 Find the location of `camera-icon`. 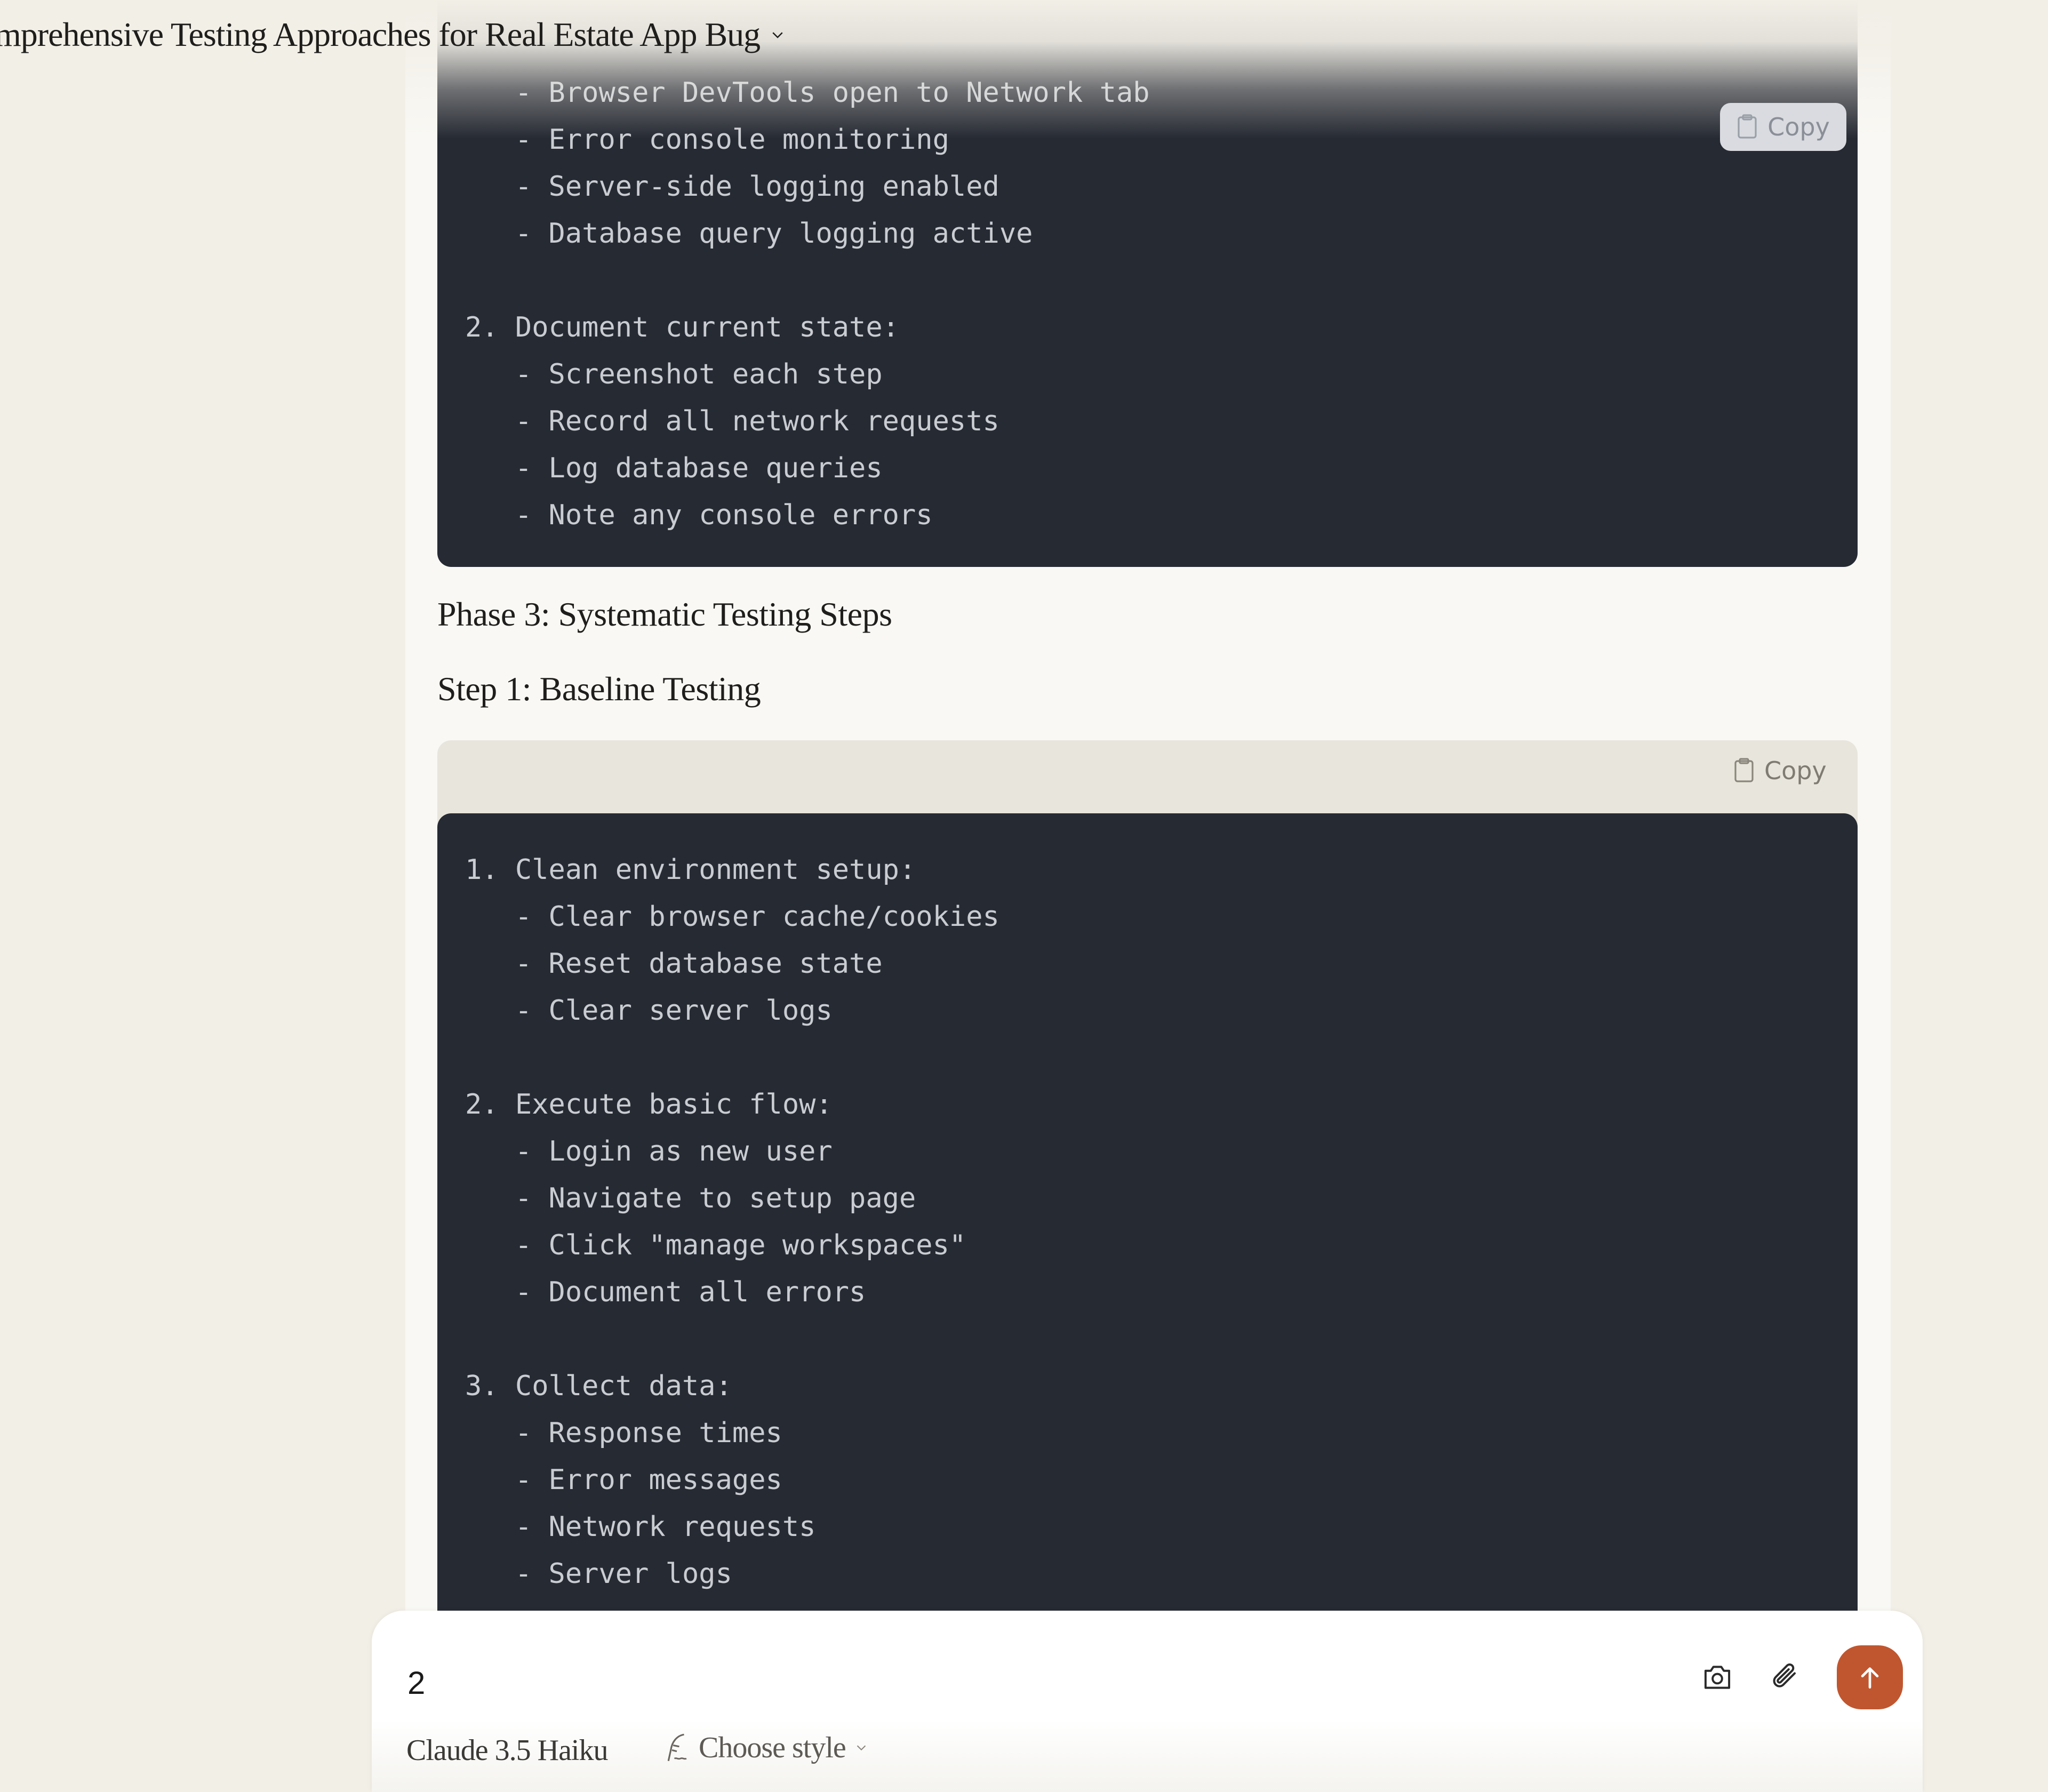

camera-icon is located at coordinates (1717, 1677).